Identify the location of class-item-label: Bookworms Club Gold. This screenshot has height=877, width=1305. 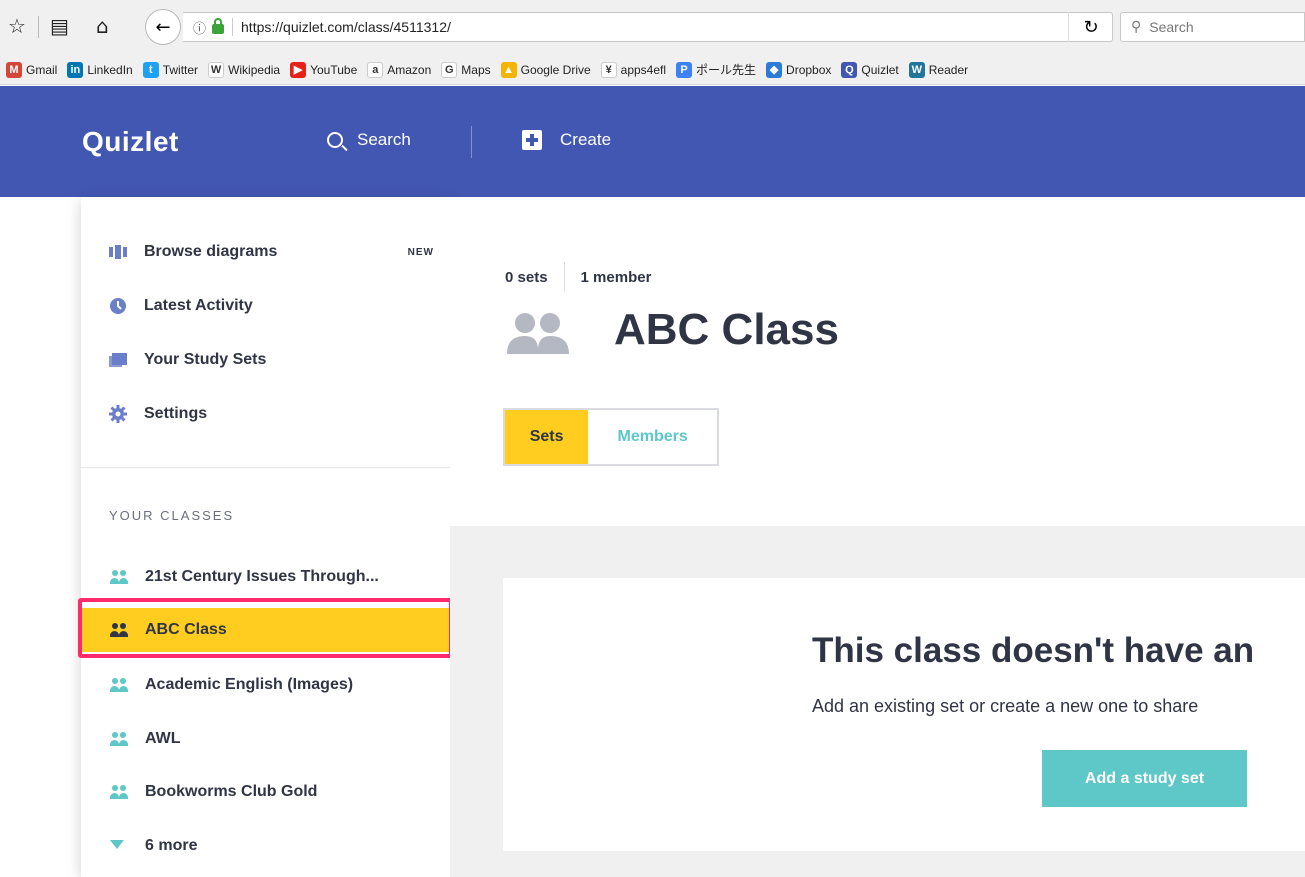
(231, 791).